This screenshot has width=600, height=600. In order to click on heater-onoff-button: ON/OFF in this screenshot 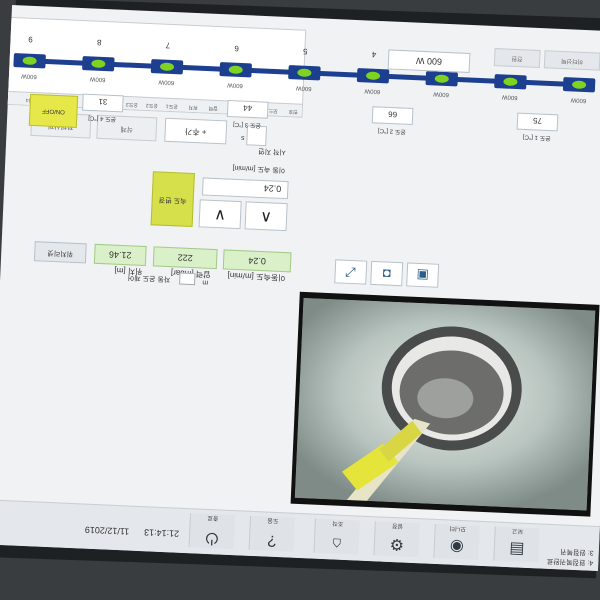, I will do `click(53, 110)`.